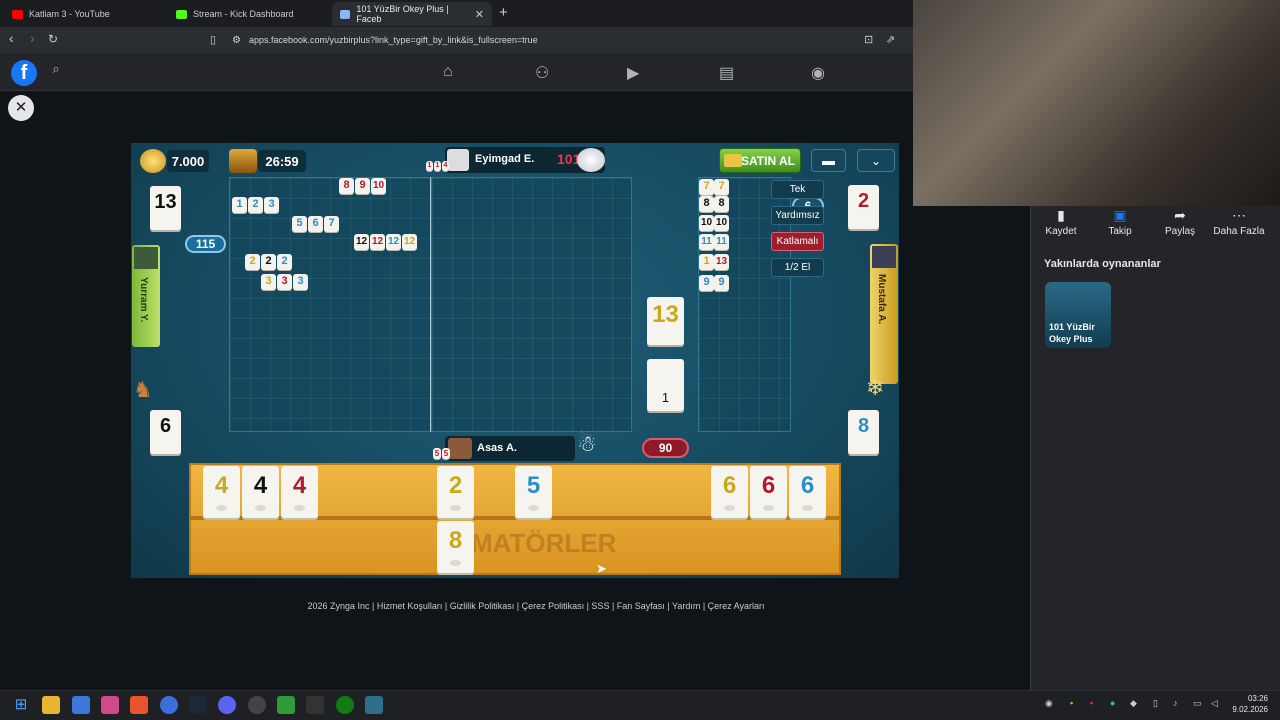 This screenshot has height=720, width=1280. Describe the element at coordinates (1133, 703) in the screenshot. I see `tray-icon: ◆` at that location.